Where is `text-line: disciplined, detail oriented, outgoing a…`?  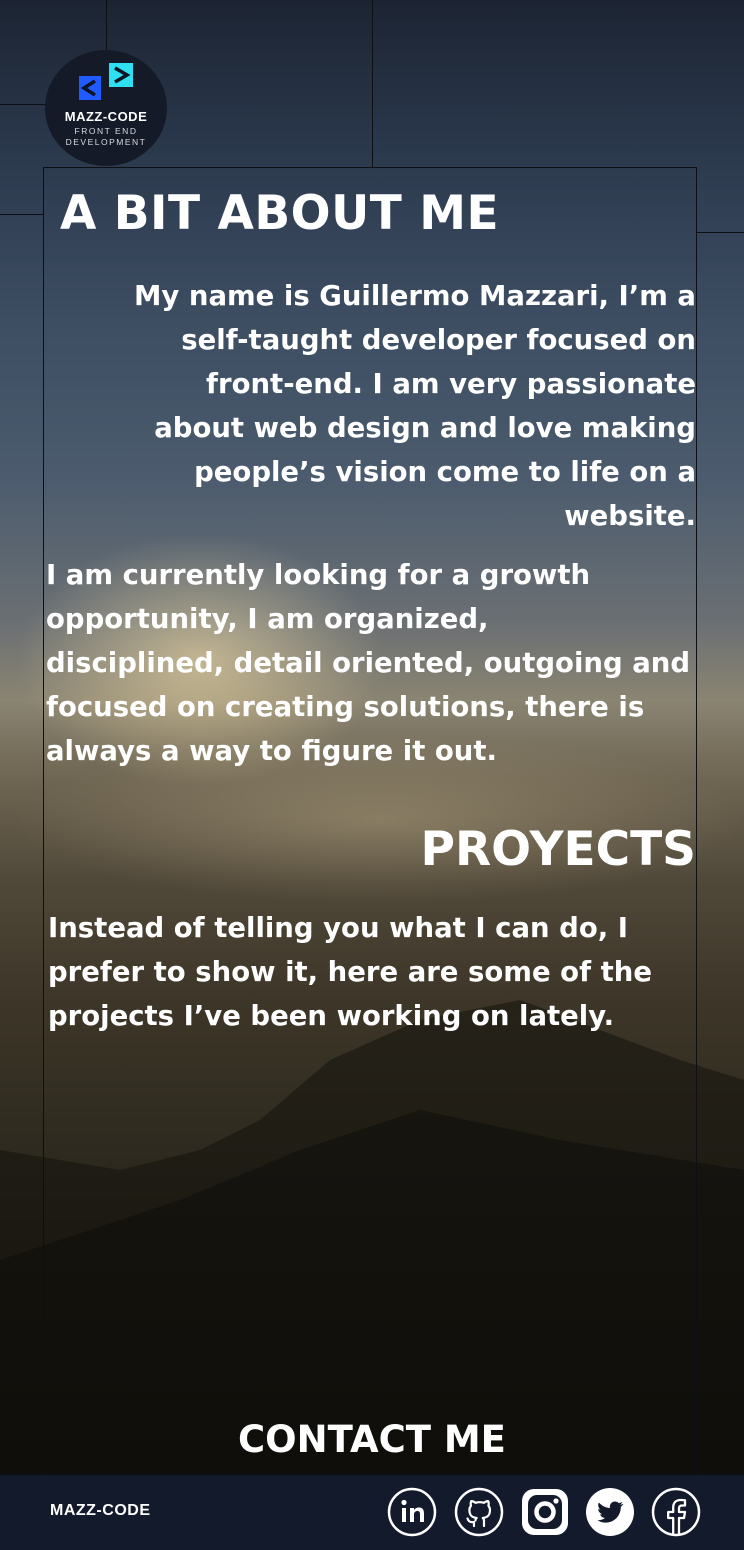 text-line: disciplined, detail oriented, outgoing a… is located at coordinates (368, 663).